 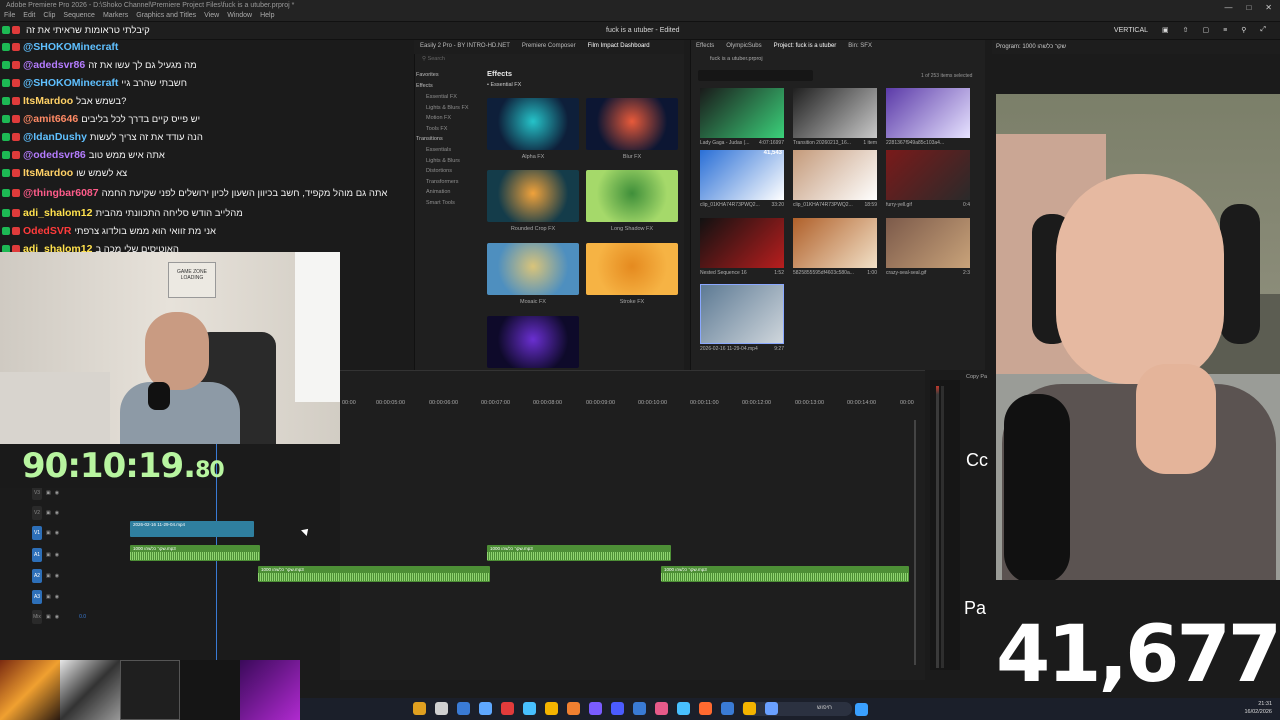 What do you see at coordinates (1228, 7) in the screenshot?
I see `minimize-icon: —` at bounding box center [1228, 7].